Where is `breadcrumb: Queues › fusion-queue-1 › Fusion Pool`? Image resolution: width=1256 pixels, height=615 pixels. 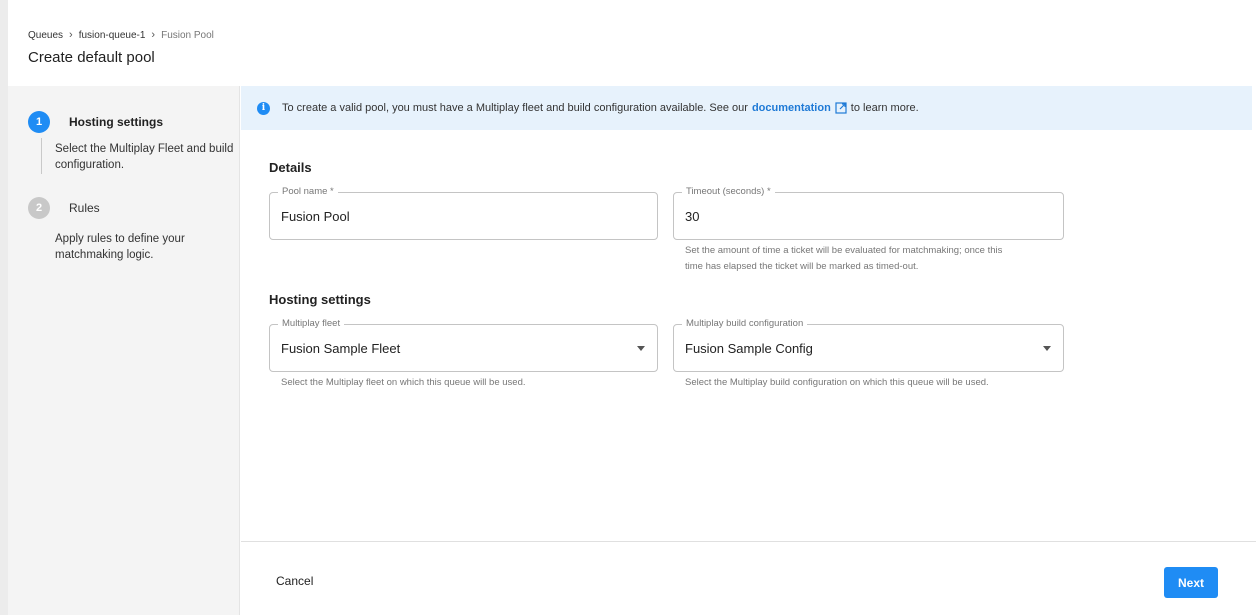 breadcrumb: Queues › fusion-queue-1 › Fusion Pool is located at coordinates (121, 35).